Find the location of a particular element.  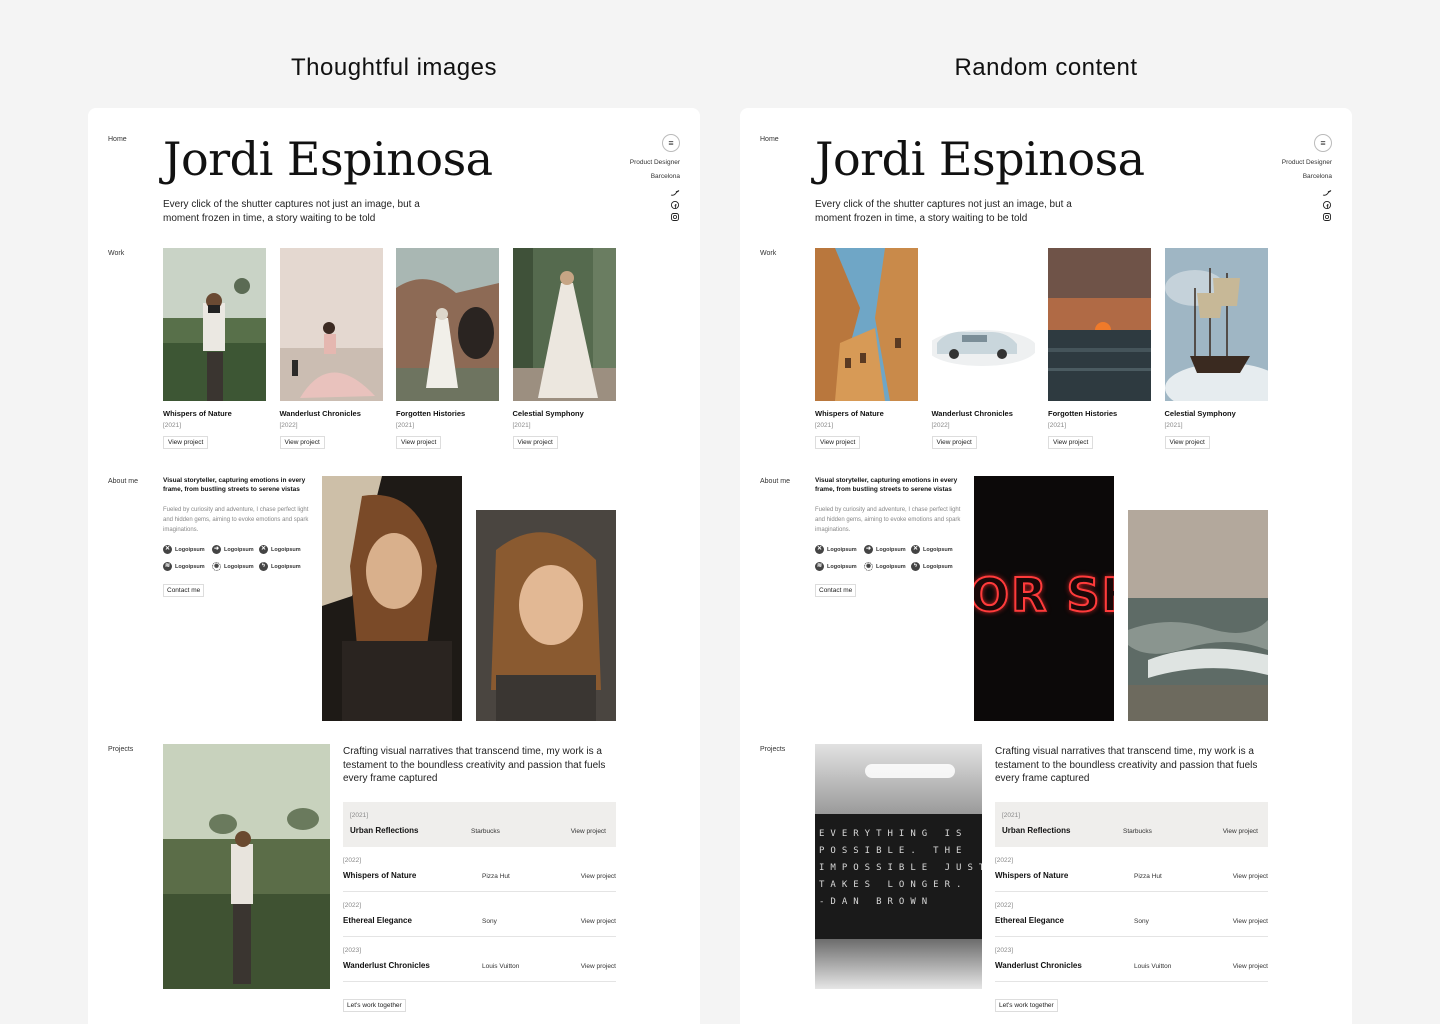

work-photo-woman-reading is located at coordinates (331, 324).